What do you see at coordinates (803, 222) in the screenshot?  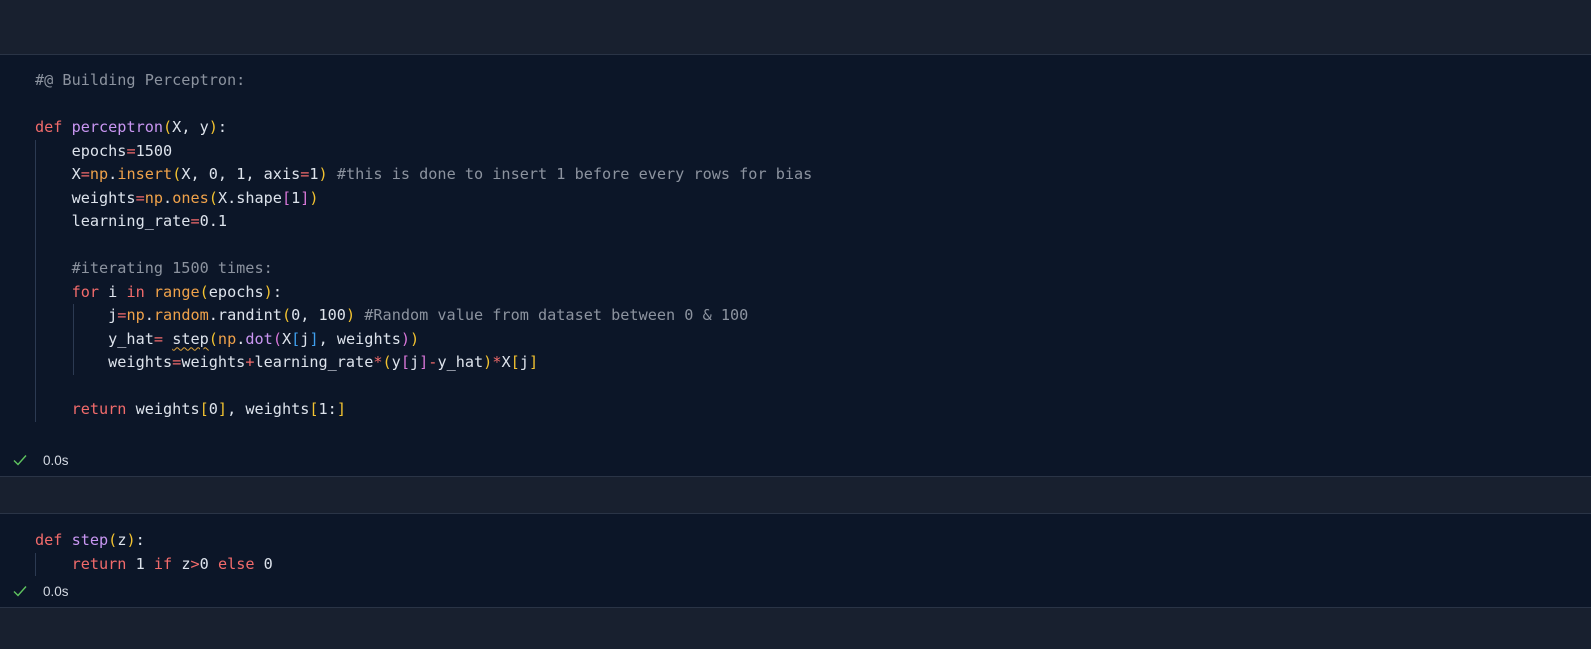 I see `code-line: learning_rate=0.1` at bounding box center [803, 222].